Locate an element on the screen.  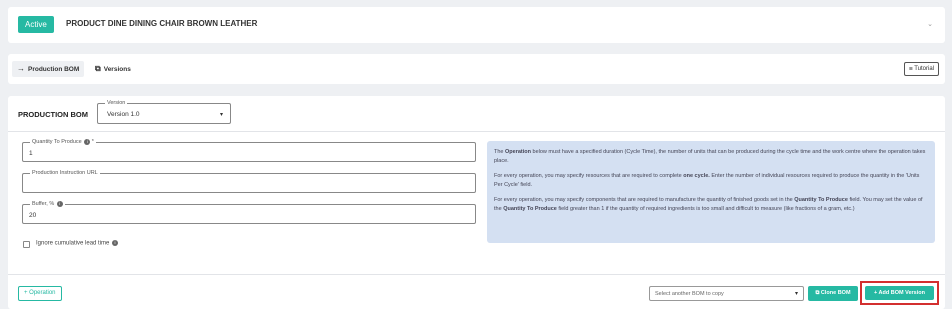
url-label: Production Instruction URL is located at coordinates (65, 173).